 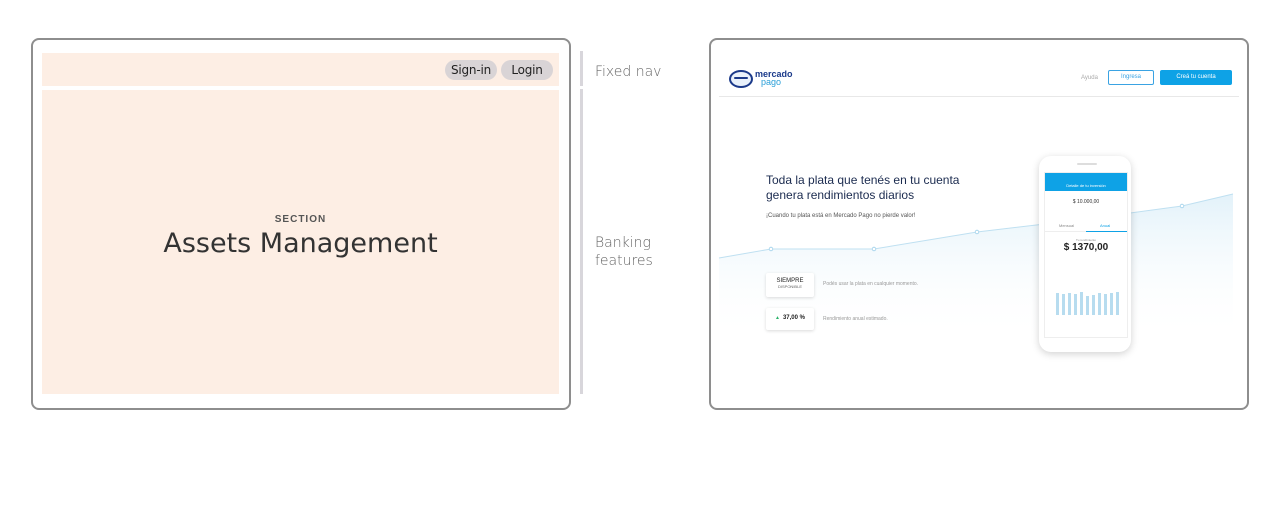 I want to click on banking-features-bracket, so click(x=581, y=241).